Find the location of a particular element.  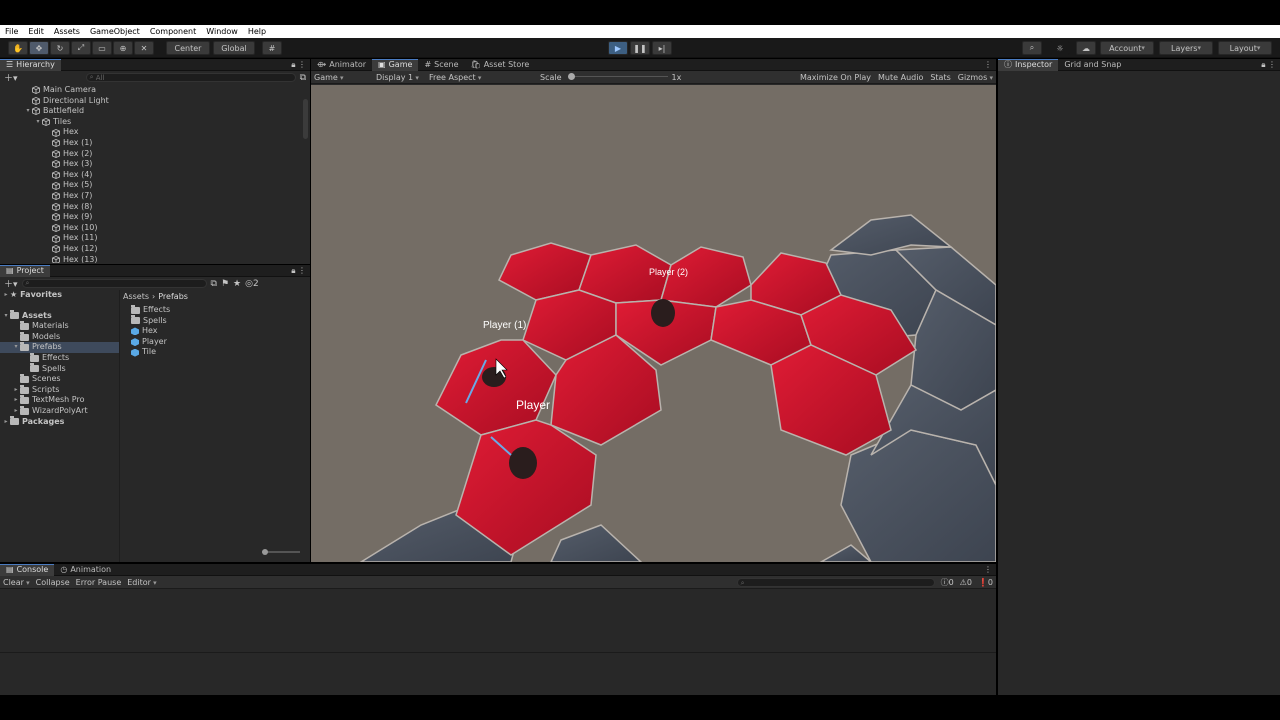

cloud-icon: ☁ is located at coordinates (1086, 48).